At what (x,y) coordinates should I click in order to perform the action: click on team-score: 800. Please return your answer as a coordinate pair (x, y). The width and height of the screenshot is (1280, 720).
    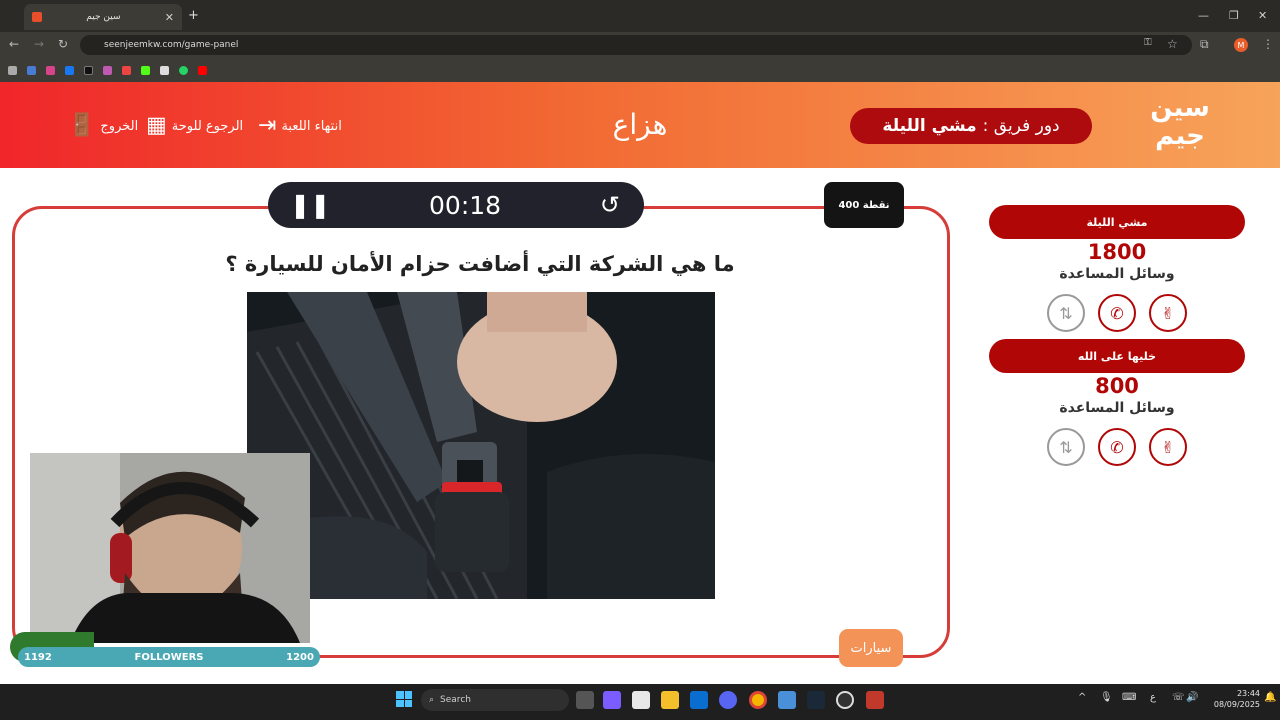
    Looking at the image, I should click on (1117, 386).